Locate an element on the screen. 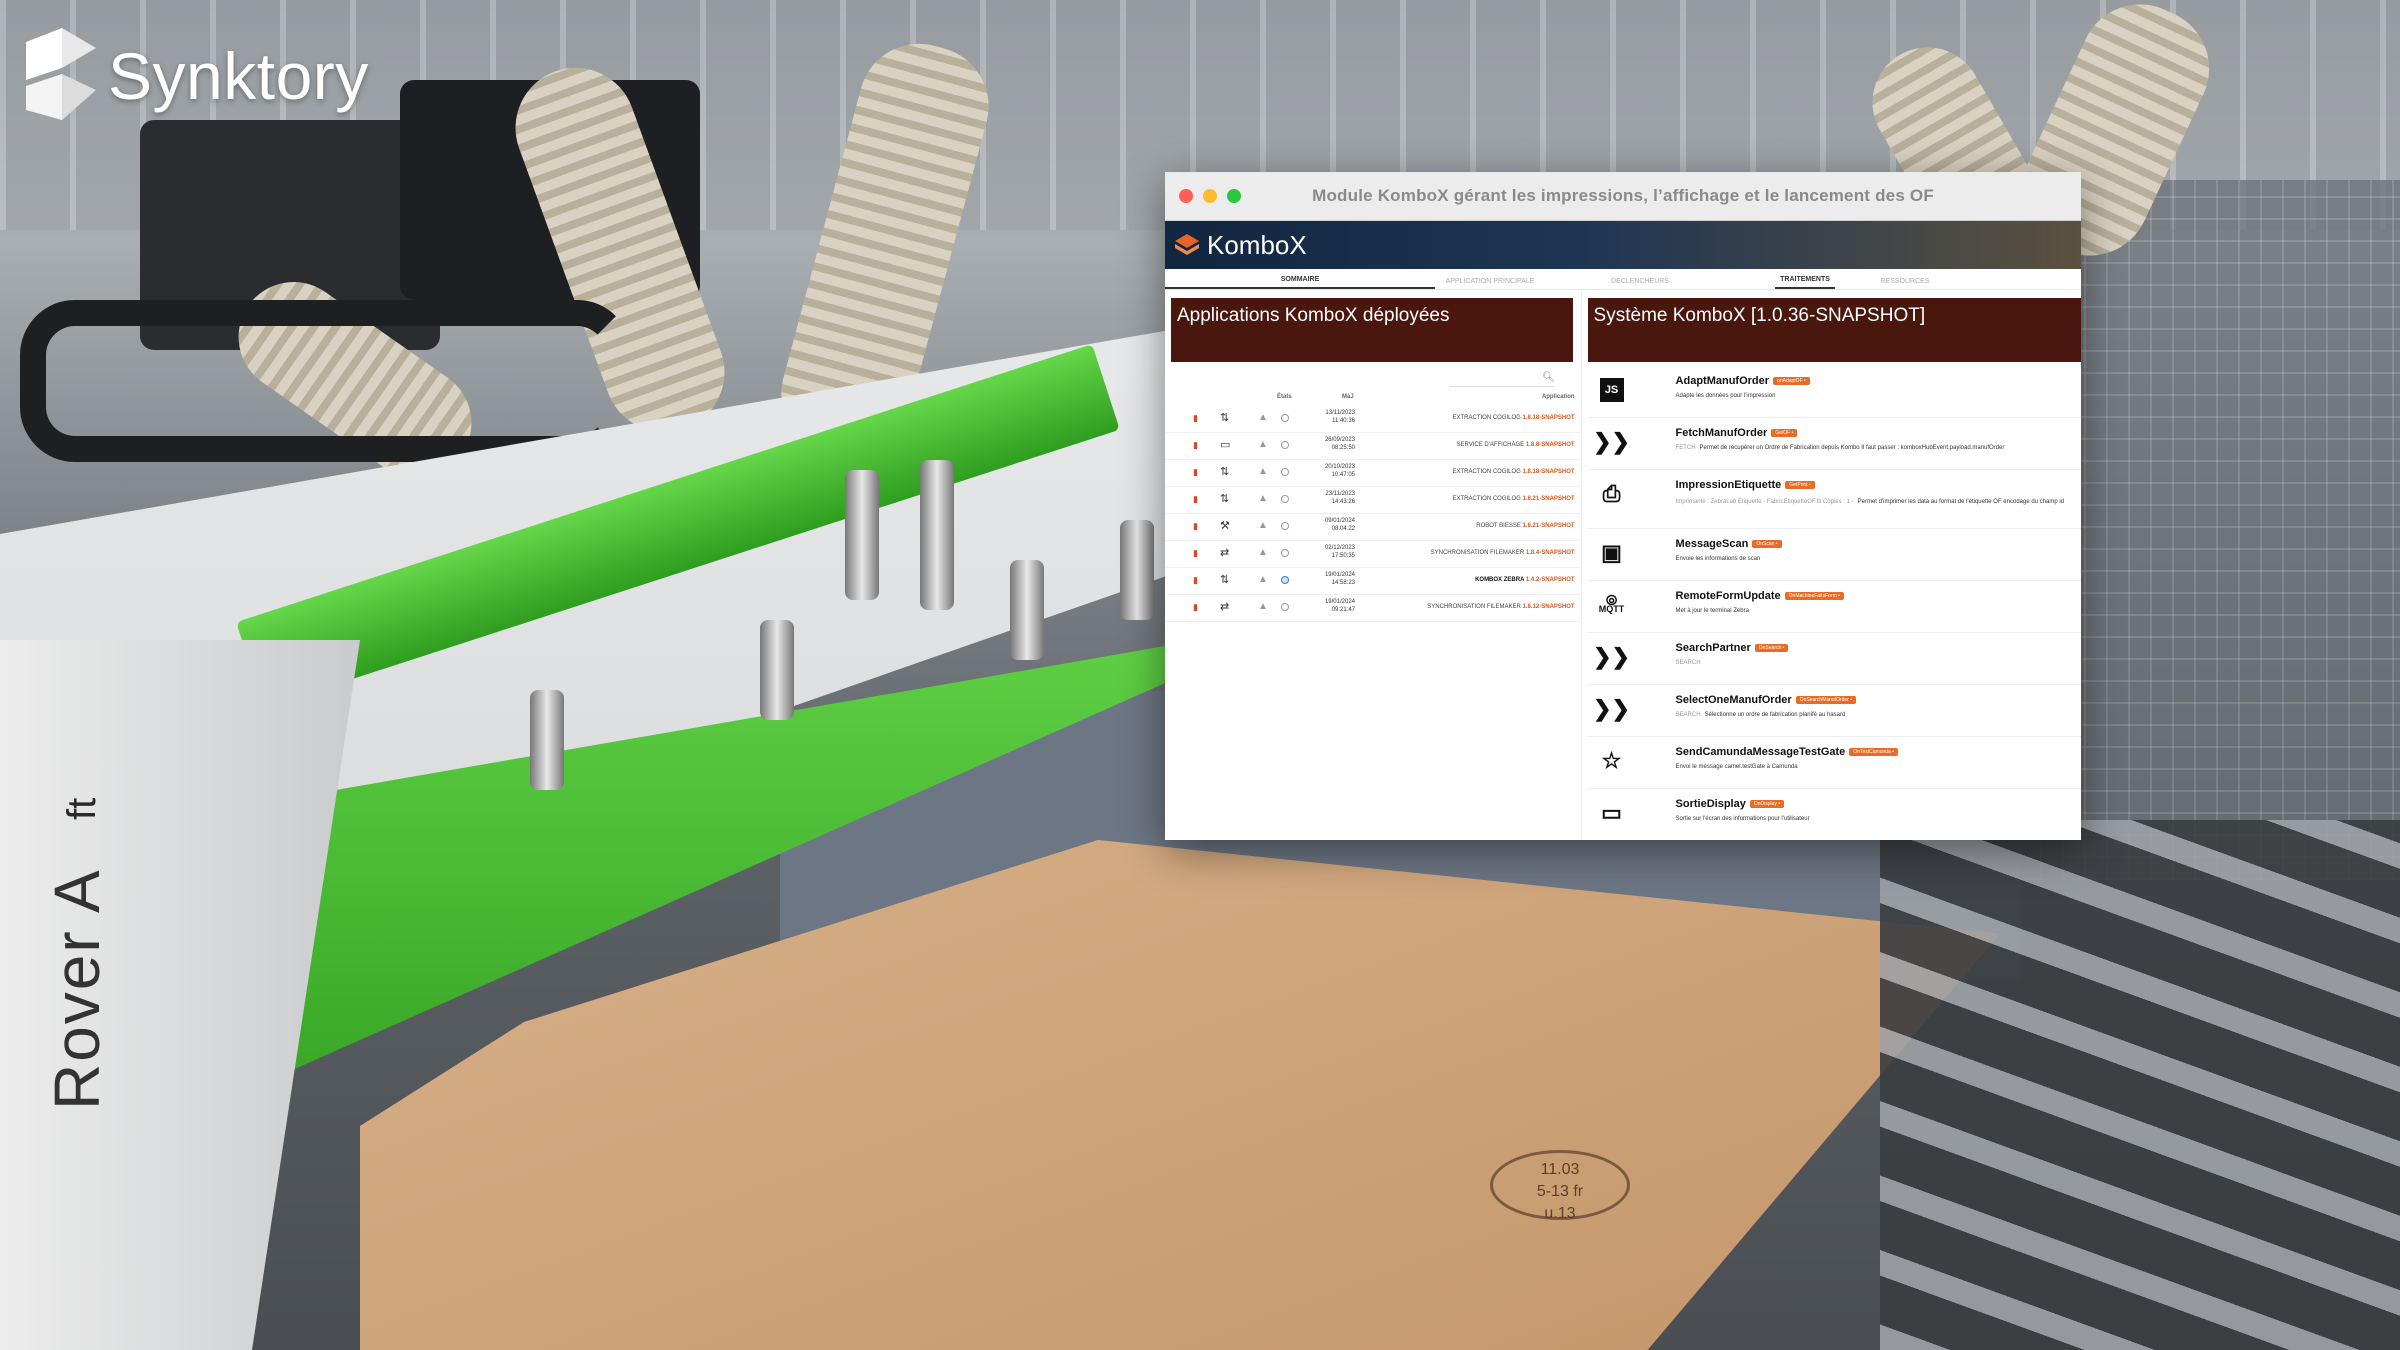  processing-description: Adapte les données pour l'impression is located at coordinates (1725, 396).